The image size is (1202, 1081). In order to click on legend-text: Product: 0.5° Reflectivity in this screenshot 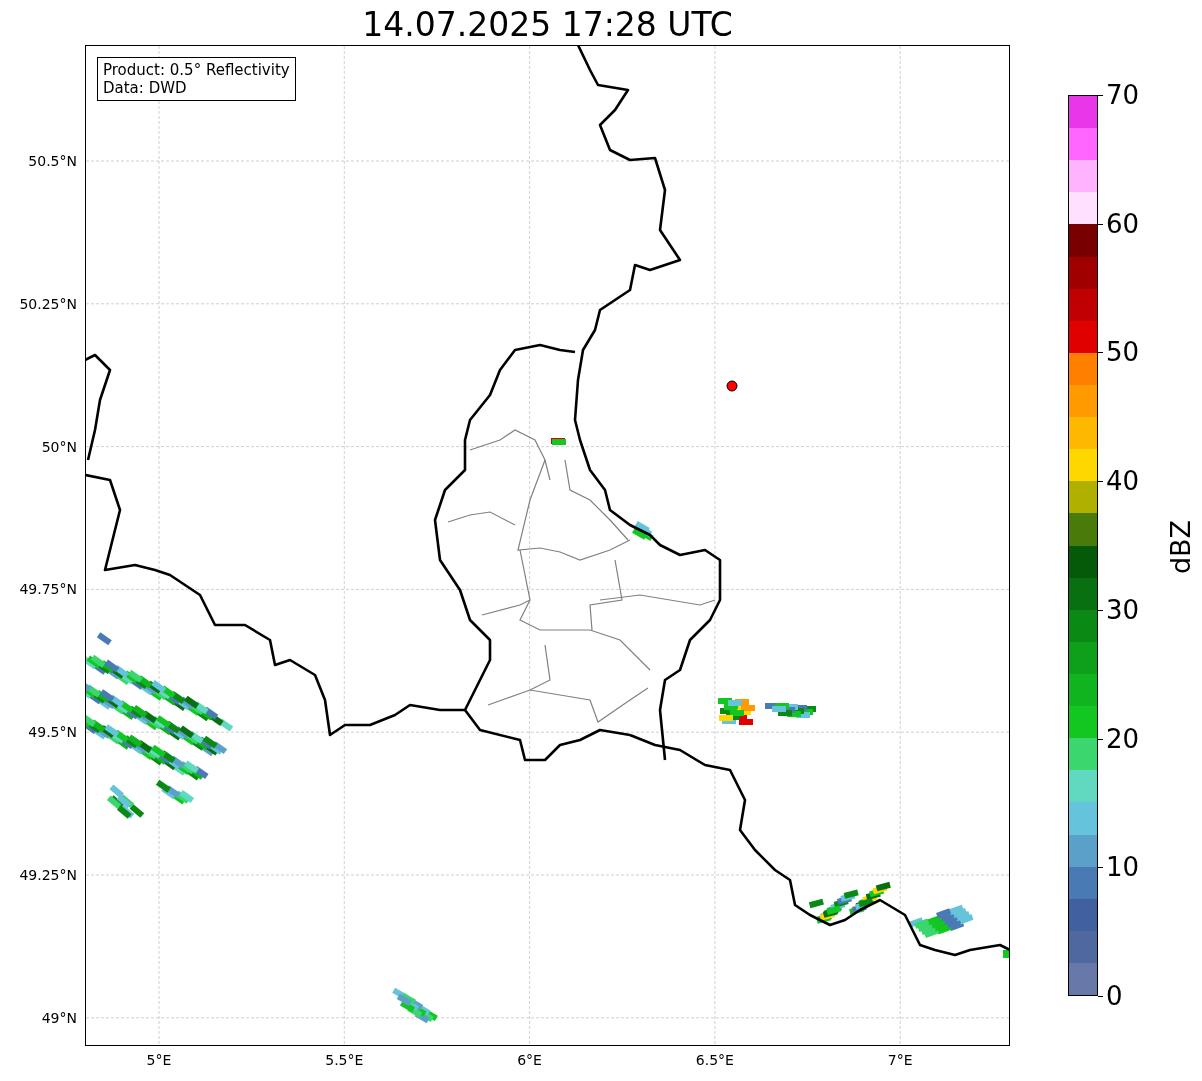, I will do `click(196, 70)`.